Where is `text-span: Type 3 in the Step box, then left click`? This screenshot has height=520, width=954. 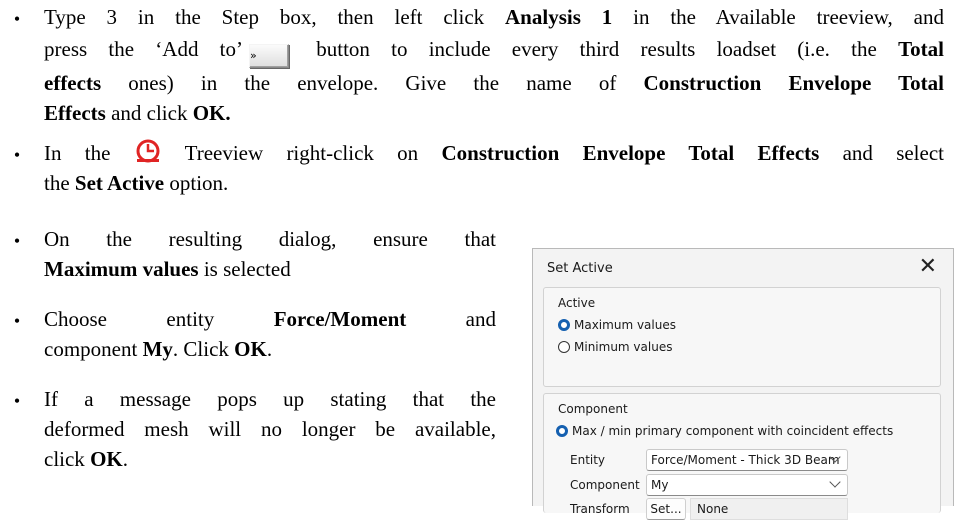 text-span: Type 3 in the Step box, then left click is located at coordinates (275, 17).